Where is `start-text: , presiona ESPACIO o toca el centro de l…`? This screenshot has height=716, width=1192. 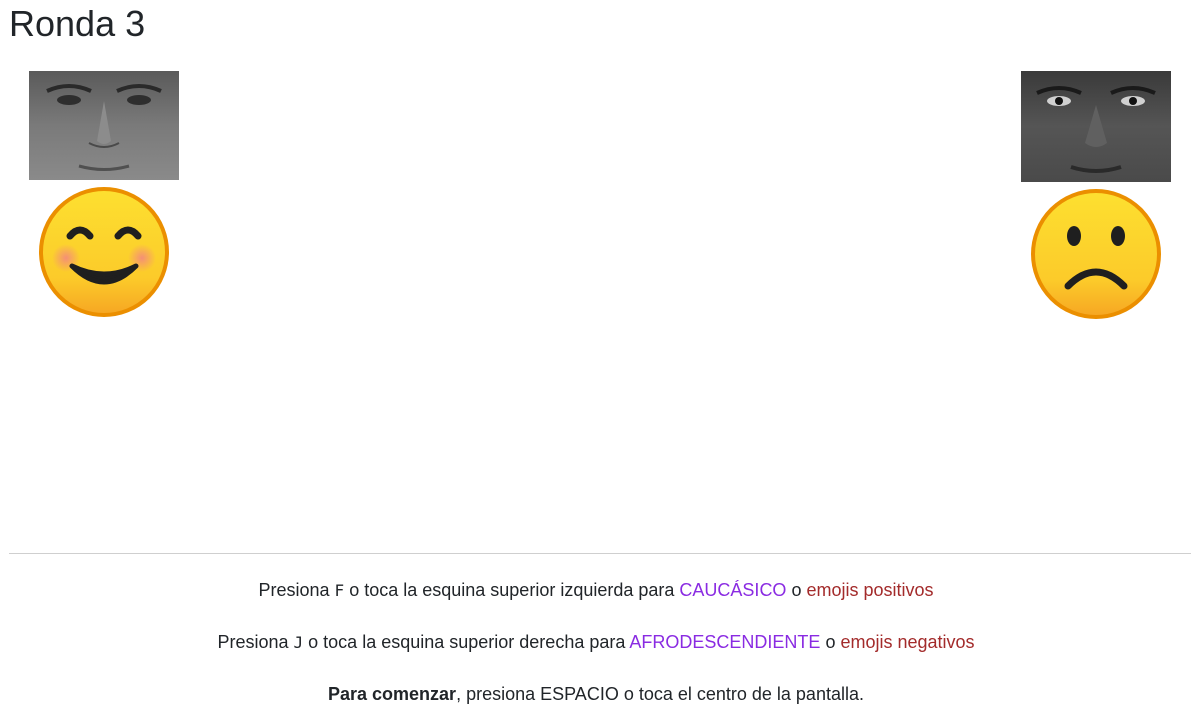
start-text: , presiona ESPACIO o toca el centro de l… is located at coordinates (660, 694).